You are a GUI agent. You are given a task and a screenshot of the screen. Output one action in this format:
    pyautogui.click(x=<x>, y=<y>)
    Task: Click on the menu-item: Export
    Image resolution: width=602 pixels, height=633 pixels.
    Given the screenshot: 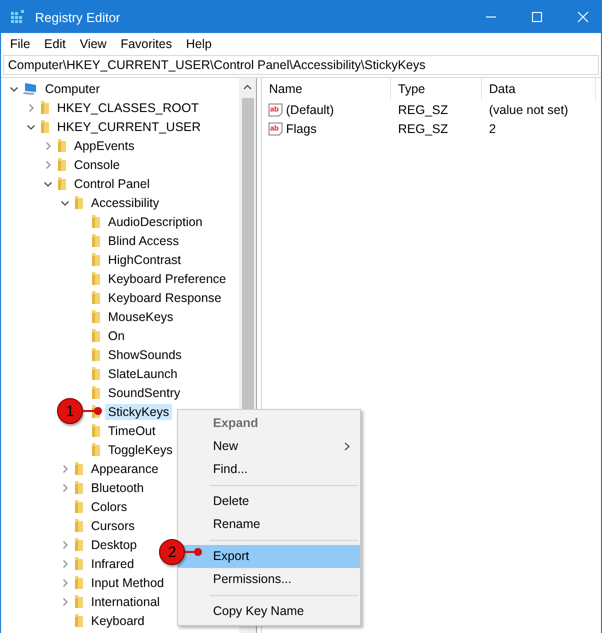 What is the action you would take?
    pyautogui.click(x=269, y=556)
    